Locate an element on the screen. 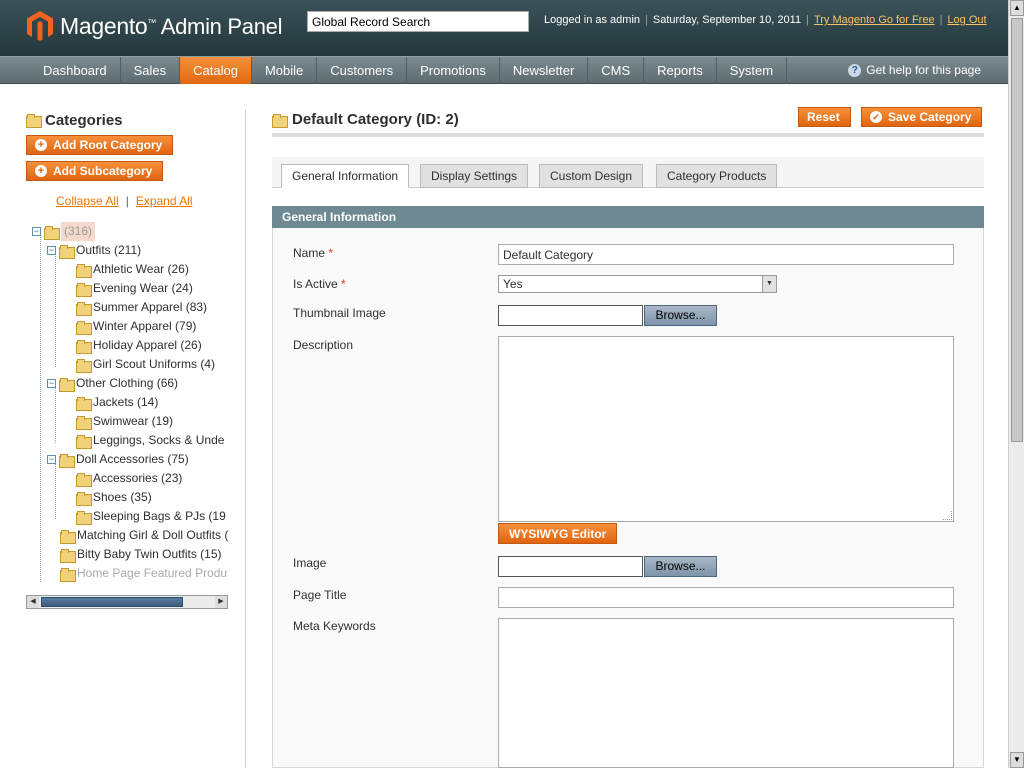  help-icon: ? is located at coordinates (855, 70).